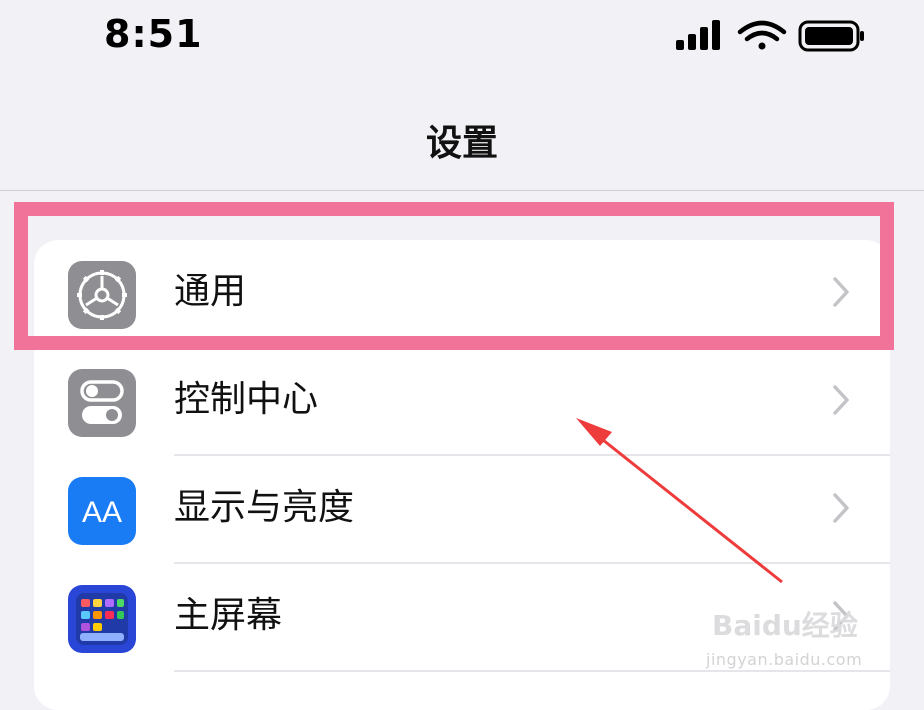 The image size is (924, 710). What do you see at coordinates (153, 34) in the screenshot?
I see `status-time: 8:51` at bounding box center [153, 34].